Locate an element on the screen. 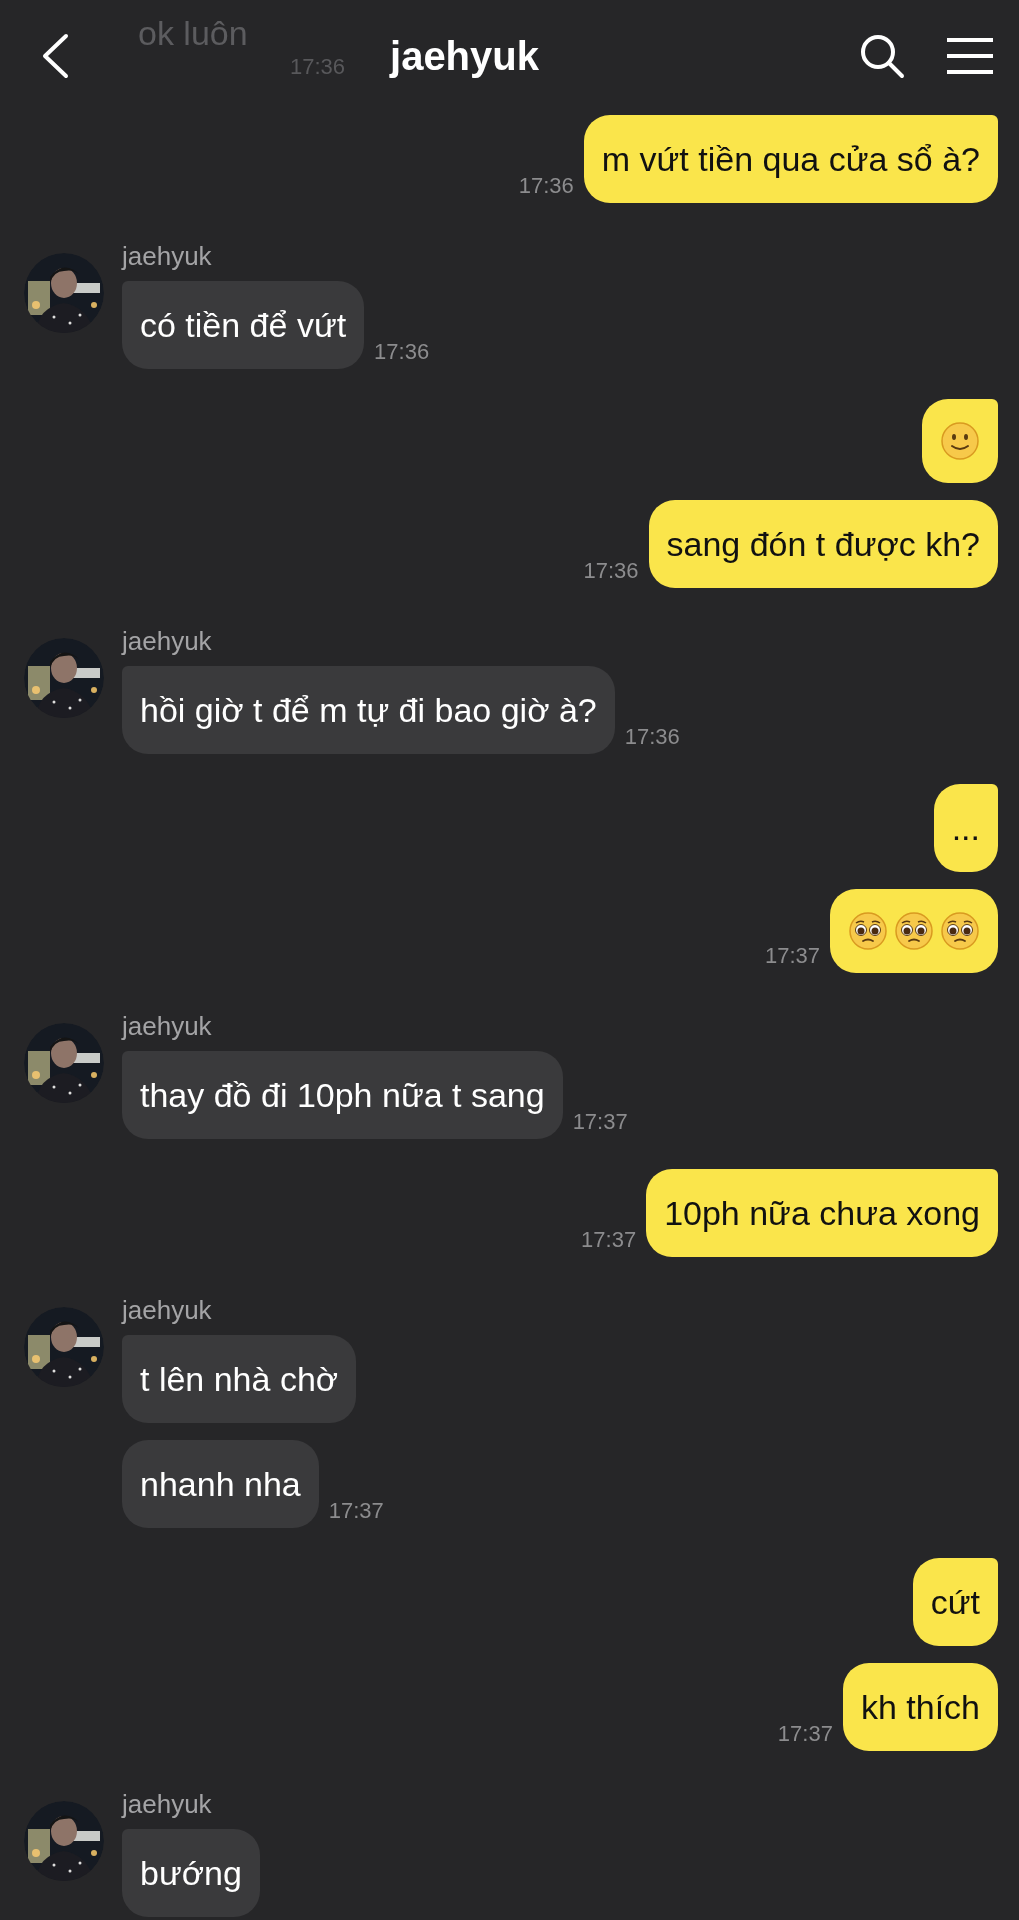  message-bubble: t lên nhà chờ is located at coordinates (239, 1379).